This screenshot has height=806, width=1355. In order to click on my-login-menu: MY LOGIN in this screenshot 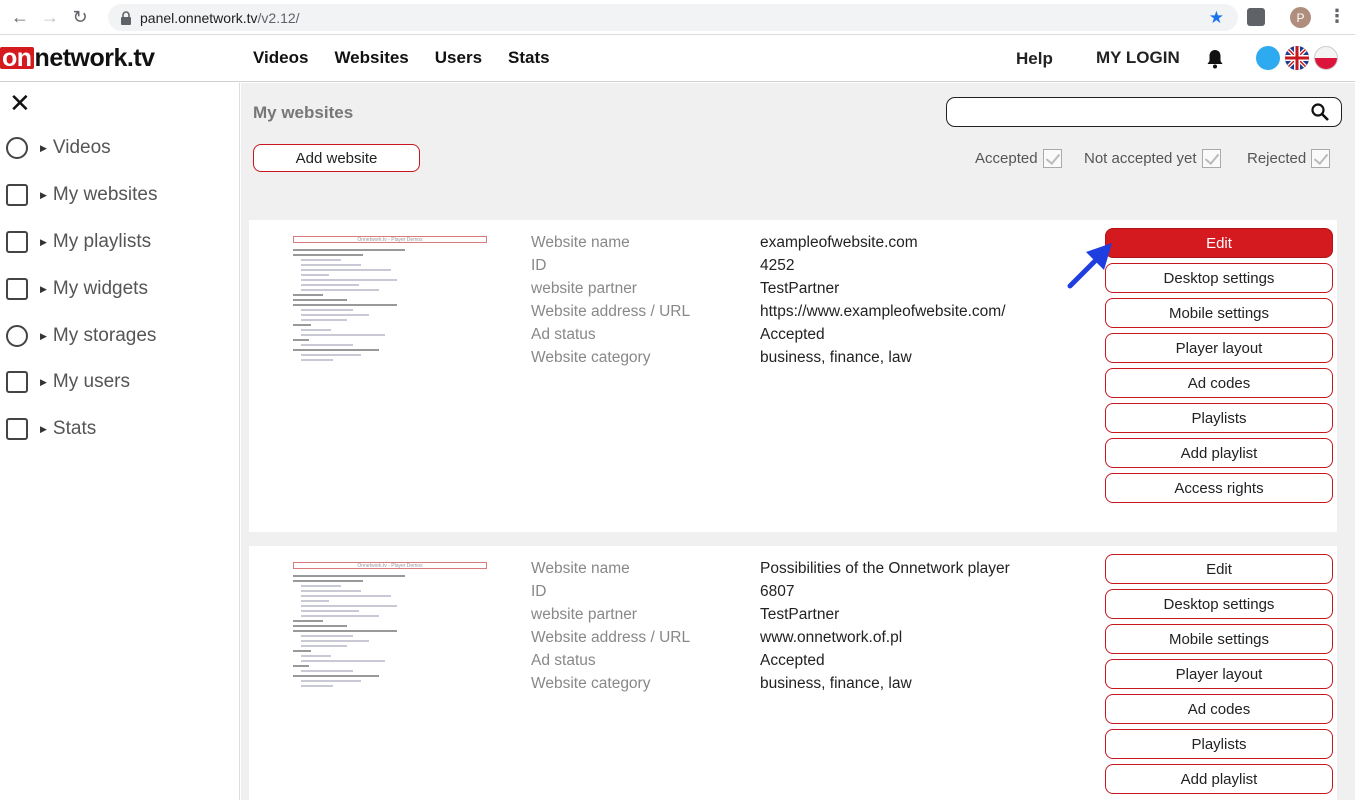, I will do `click(1138, 58)`.